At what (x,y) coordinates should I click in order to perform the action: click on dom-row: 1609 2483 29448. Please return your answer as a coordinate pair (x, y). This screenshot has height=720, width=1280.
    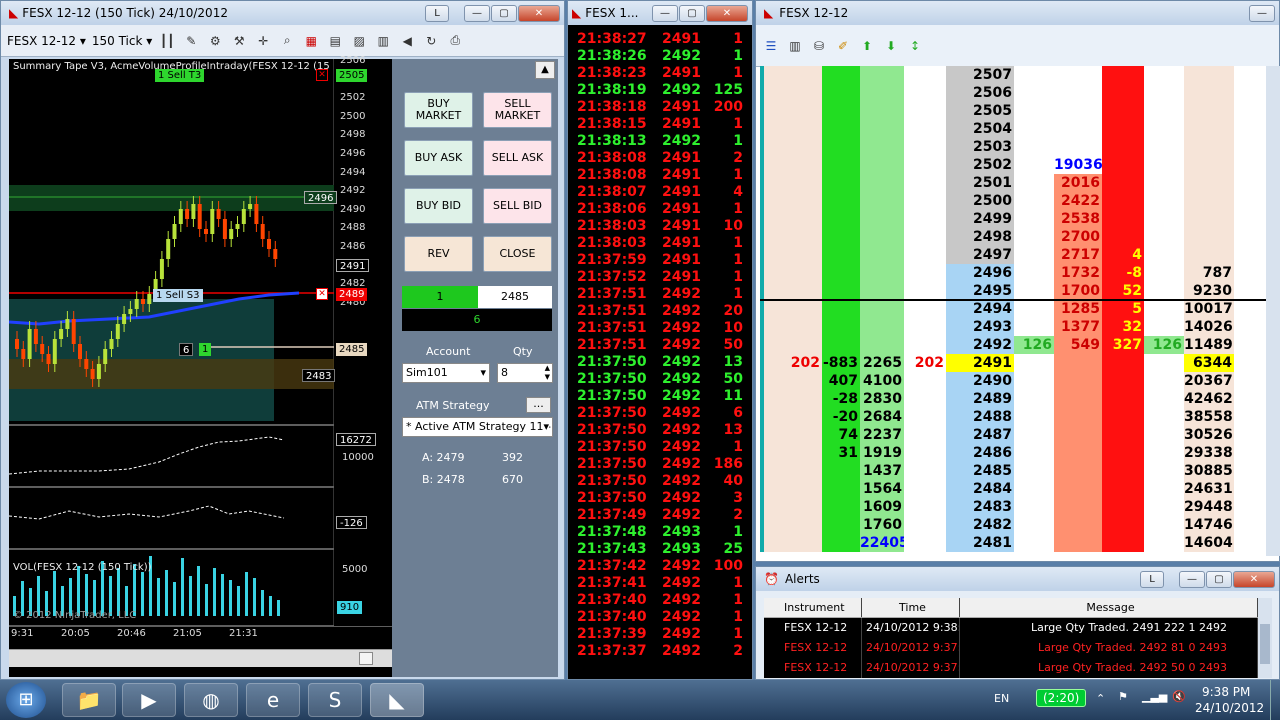
    Looking at the image, I should click on (1017, 507).